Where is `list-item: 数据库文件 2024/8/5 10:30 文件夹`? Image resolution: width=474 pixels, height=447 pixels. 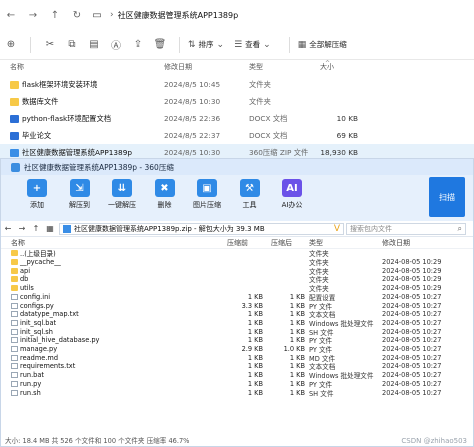
list-item: 数据库文件 2024/8/5 10:30 文件夹 is located at coordinates (237, 101).